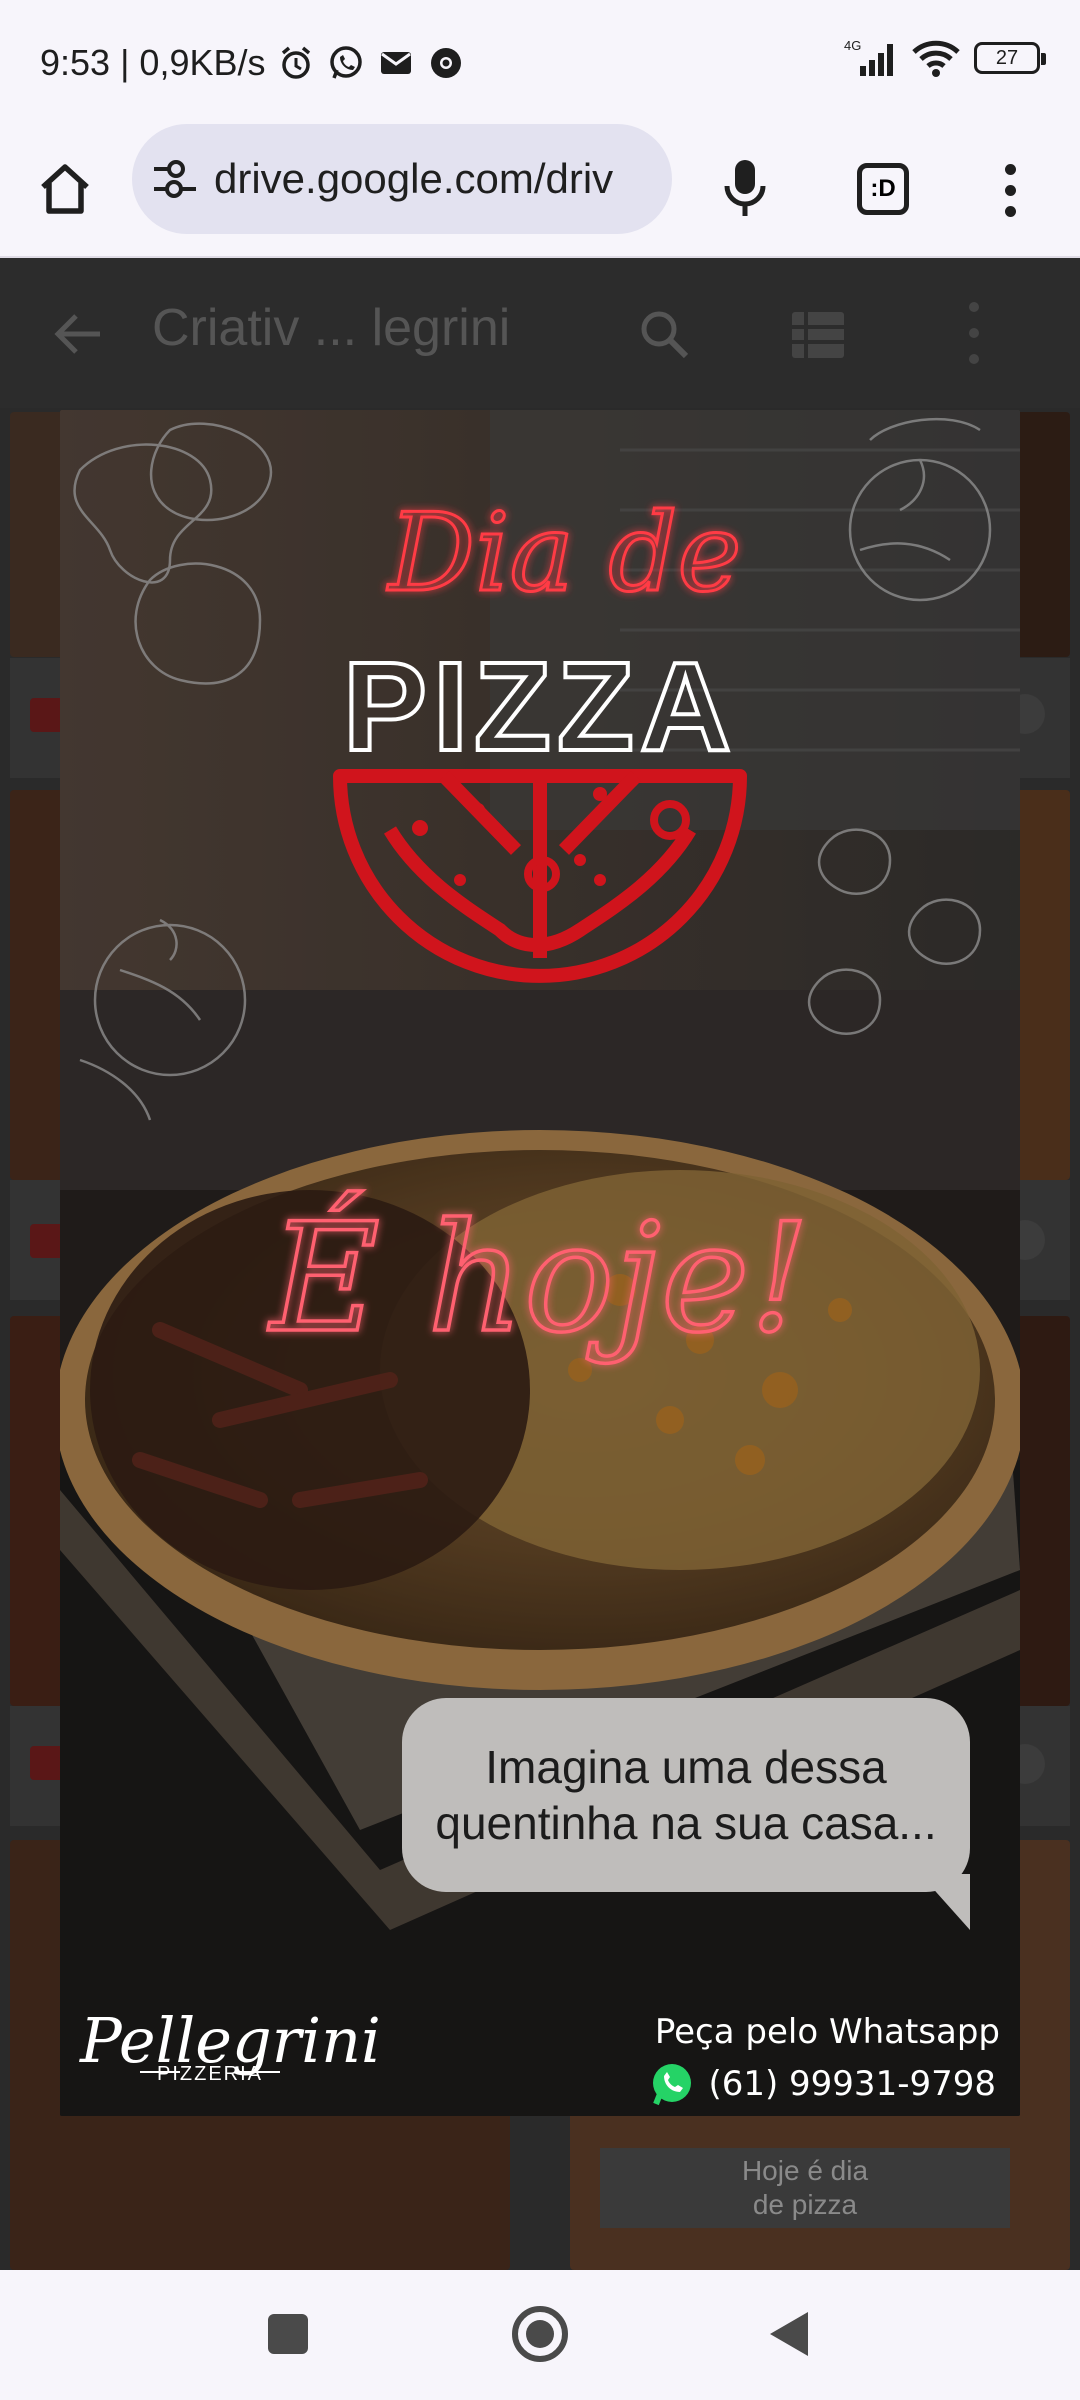  Describe the element at coordinates (871, 58) in the screenshot. I see `signal-icon: 4G` at that location.